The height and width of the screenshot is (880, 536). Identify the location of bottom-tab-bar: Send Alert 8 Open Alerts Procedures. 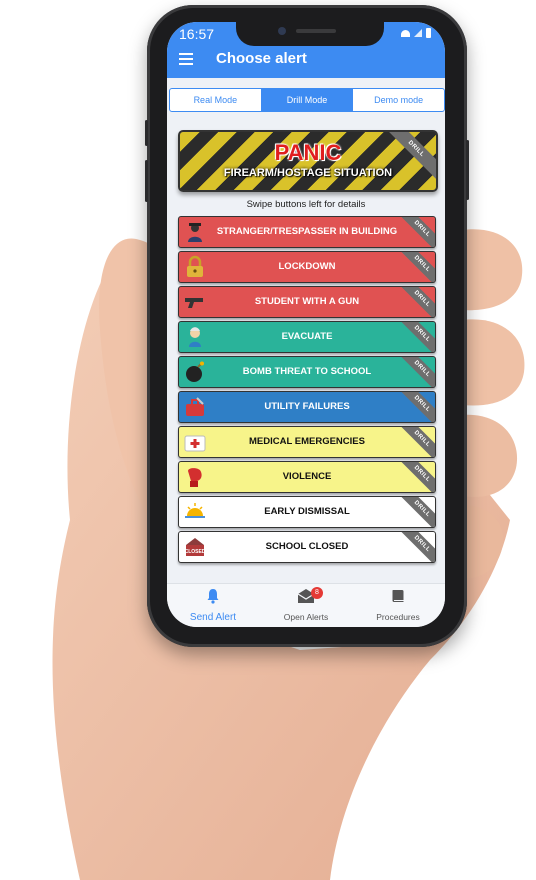
(306, 605).